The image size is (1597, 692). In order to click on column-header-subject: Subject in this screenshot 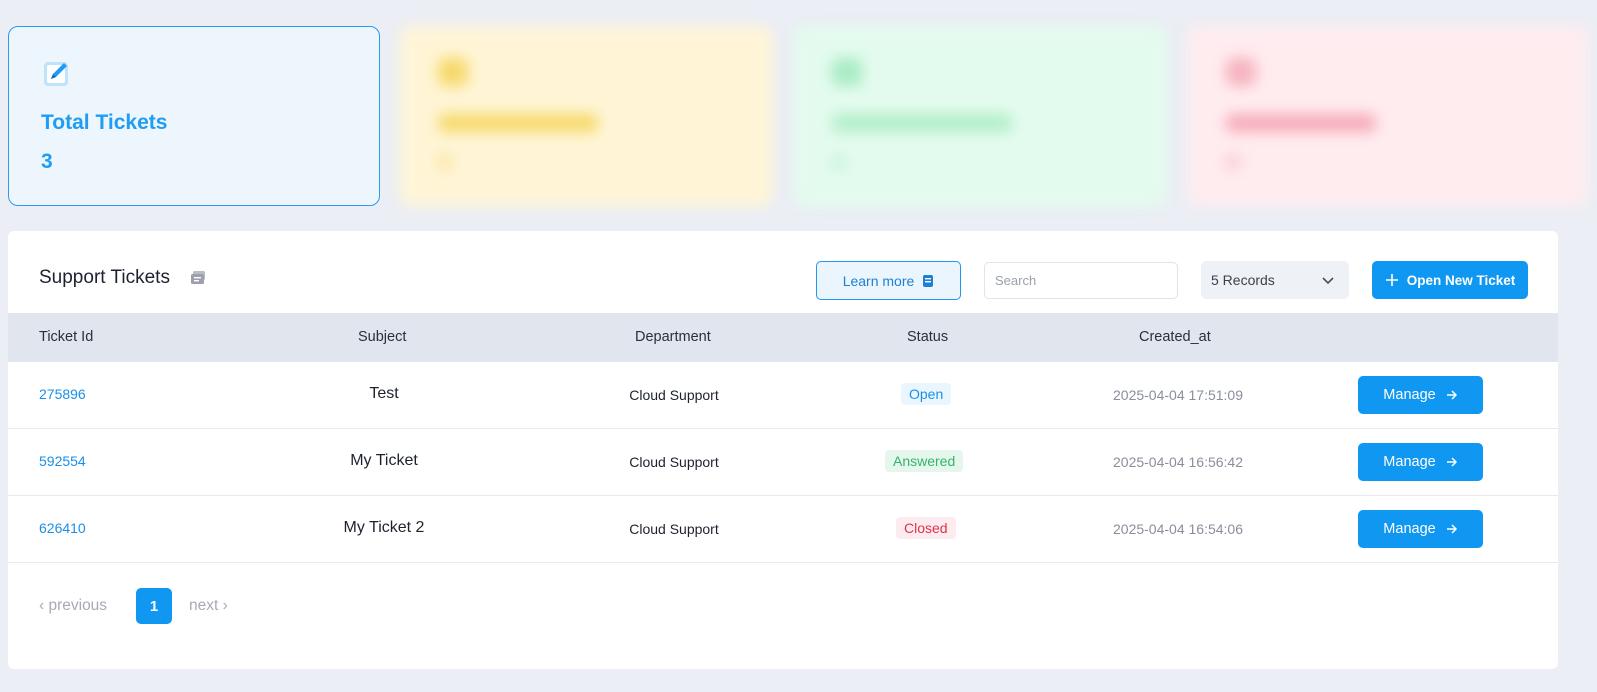, I will do `click(382, 337)`.